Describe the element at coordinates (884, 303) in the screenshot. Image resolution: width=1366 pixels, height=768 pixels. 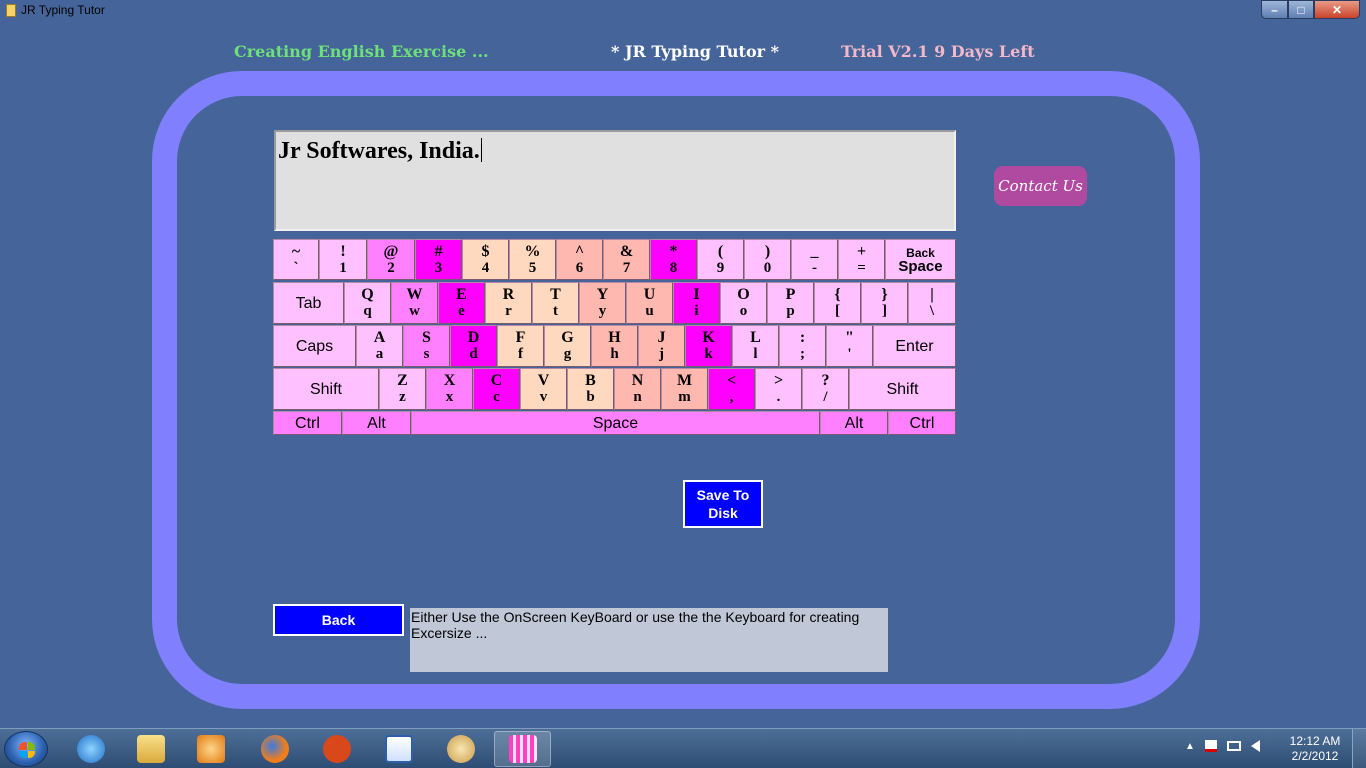
I see `key-symbol: }]` at that location.